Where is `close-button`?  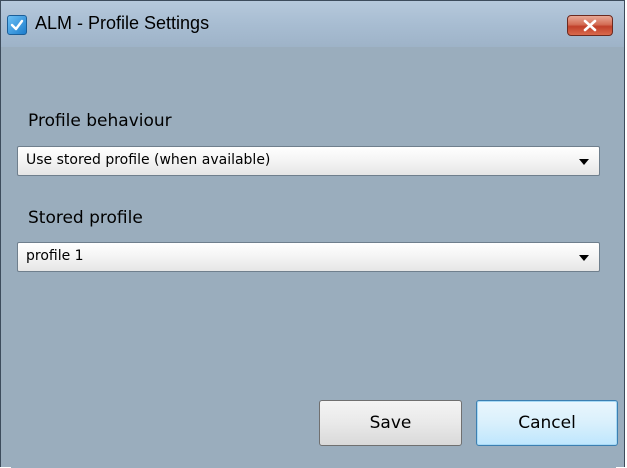
close-button is located at coordinates (590, 25).